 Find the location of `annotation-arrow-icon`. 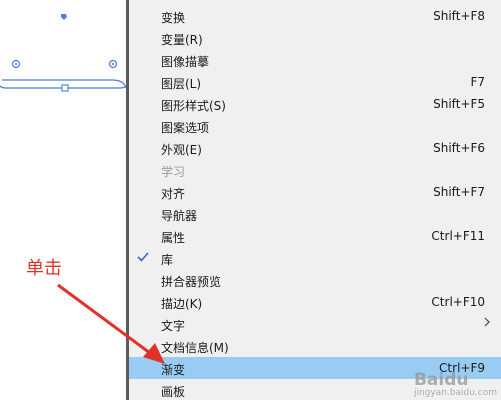

annotation-arrow-icon is located at coordinates (111, 323).